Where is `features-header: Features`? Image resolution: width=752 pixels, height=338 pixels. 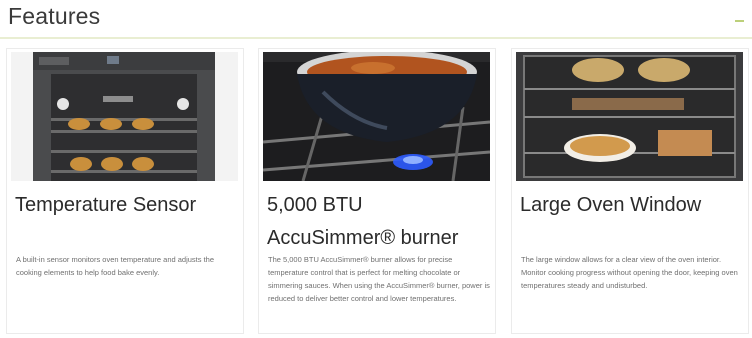
features-header: Features is located at coordinates (376, 20).